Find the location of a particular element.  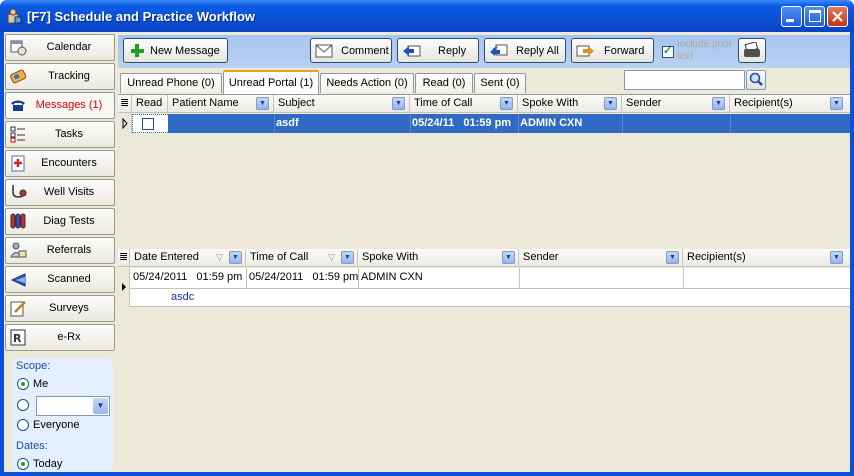

sidebar-item-messages: Messages (1) is located at coordinates (60, 105).